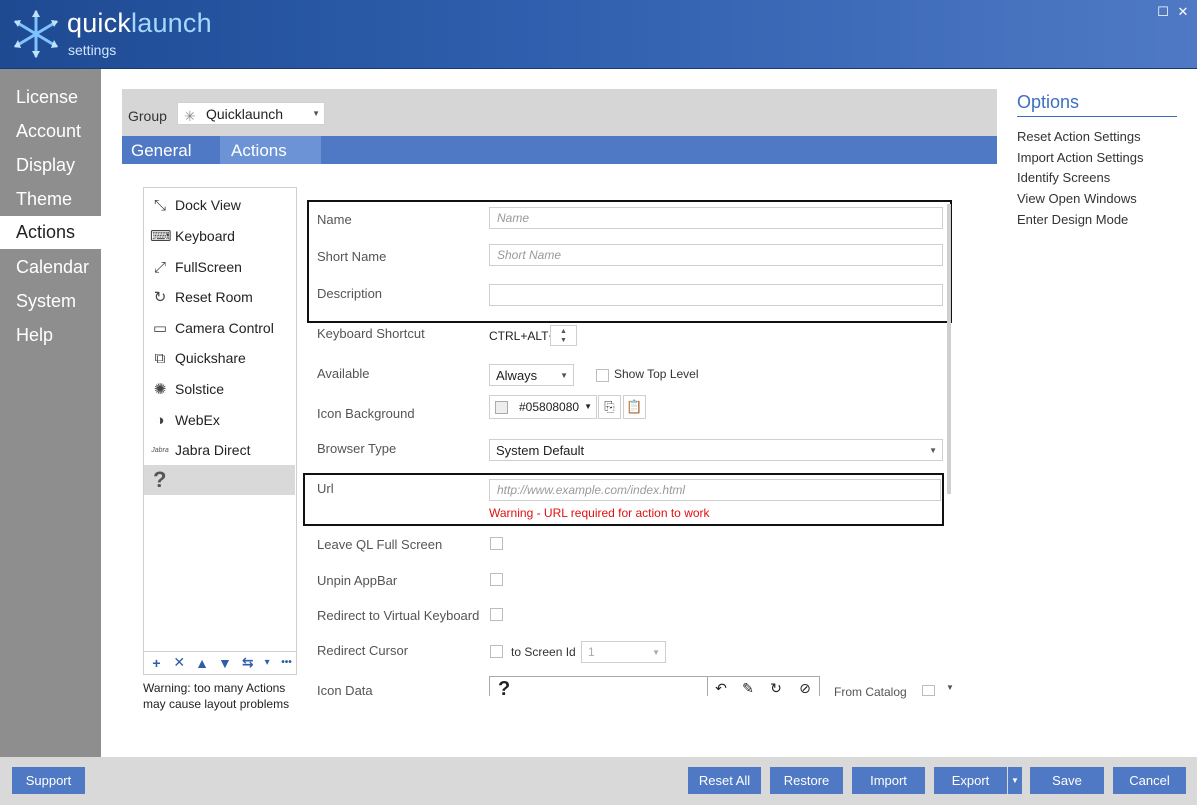  Describe the element at coordinates (267, 662) in the screenshot. I see `chevron-down-icon: ▾` at that location.